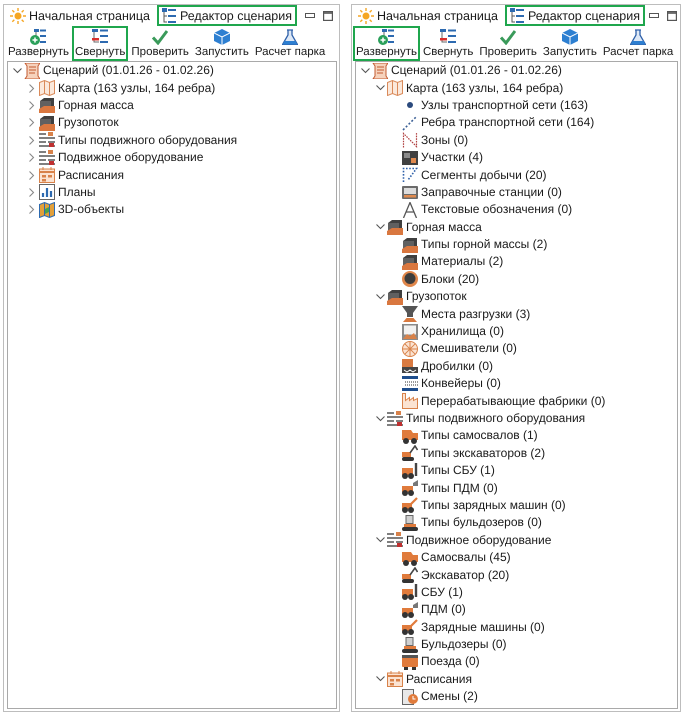 Image resolution: width=682 pixels, height=716 pixels. Describe the element at coordinates (504, 105) in the screenshot. I see `tree-item: Узлы транспортной сети (163)` at that location.